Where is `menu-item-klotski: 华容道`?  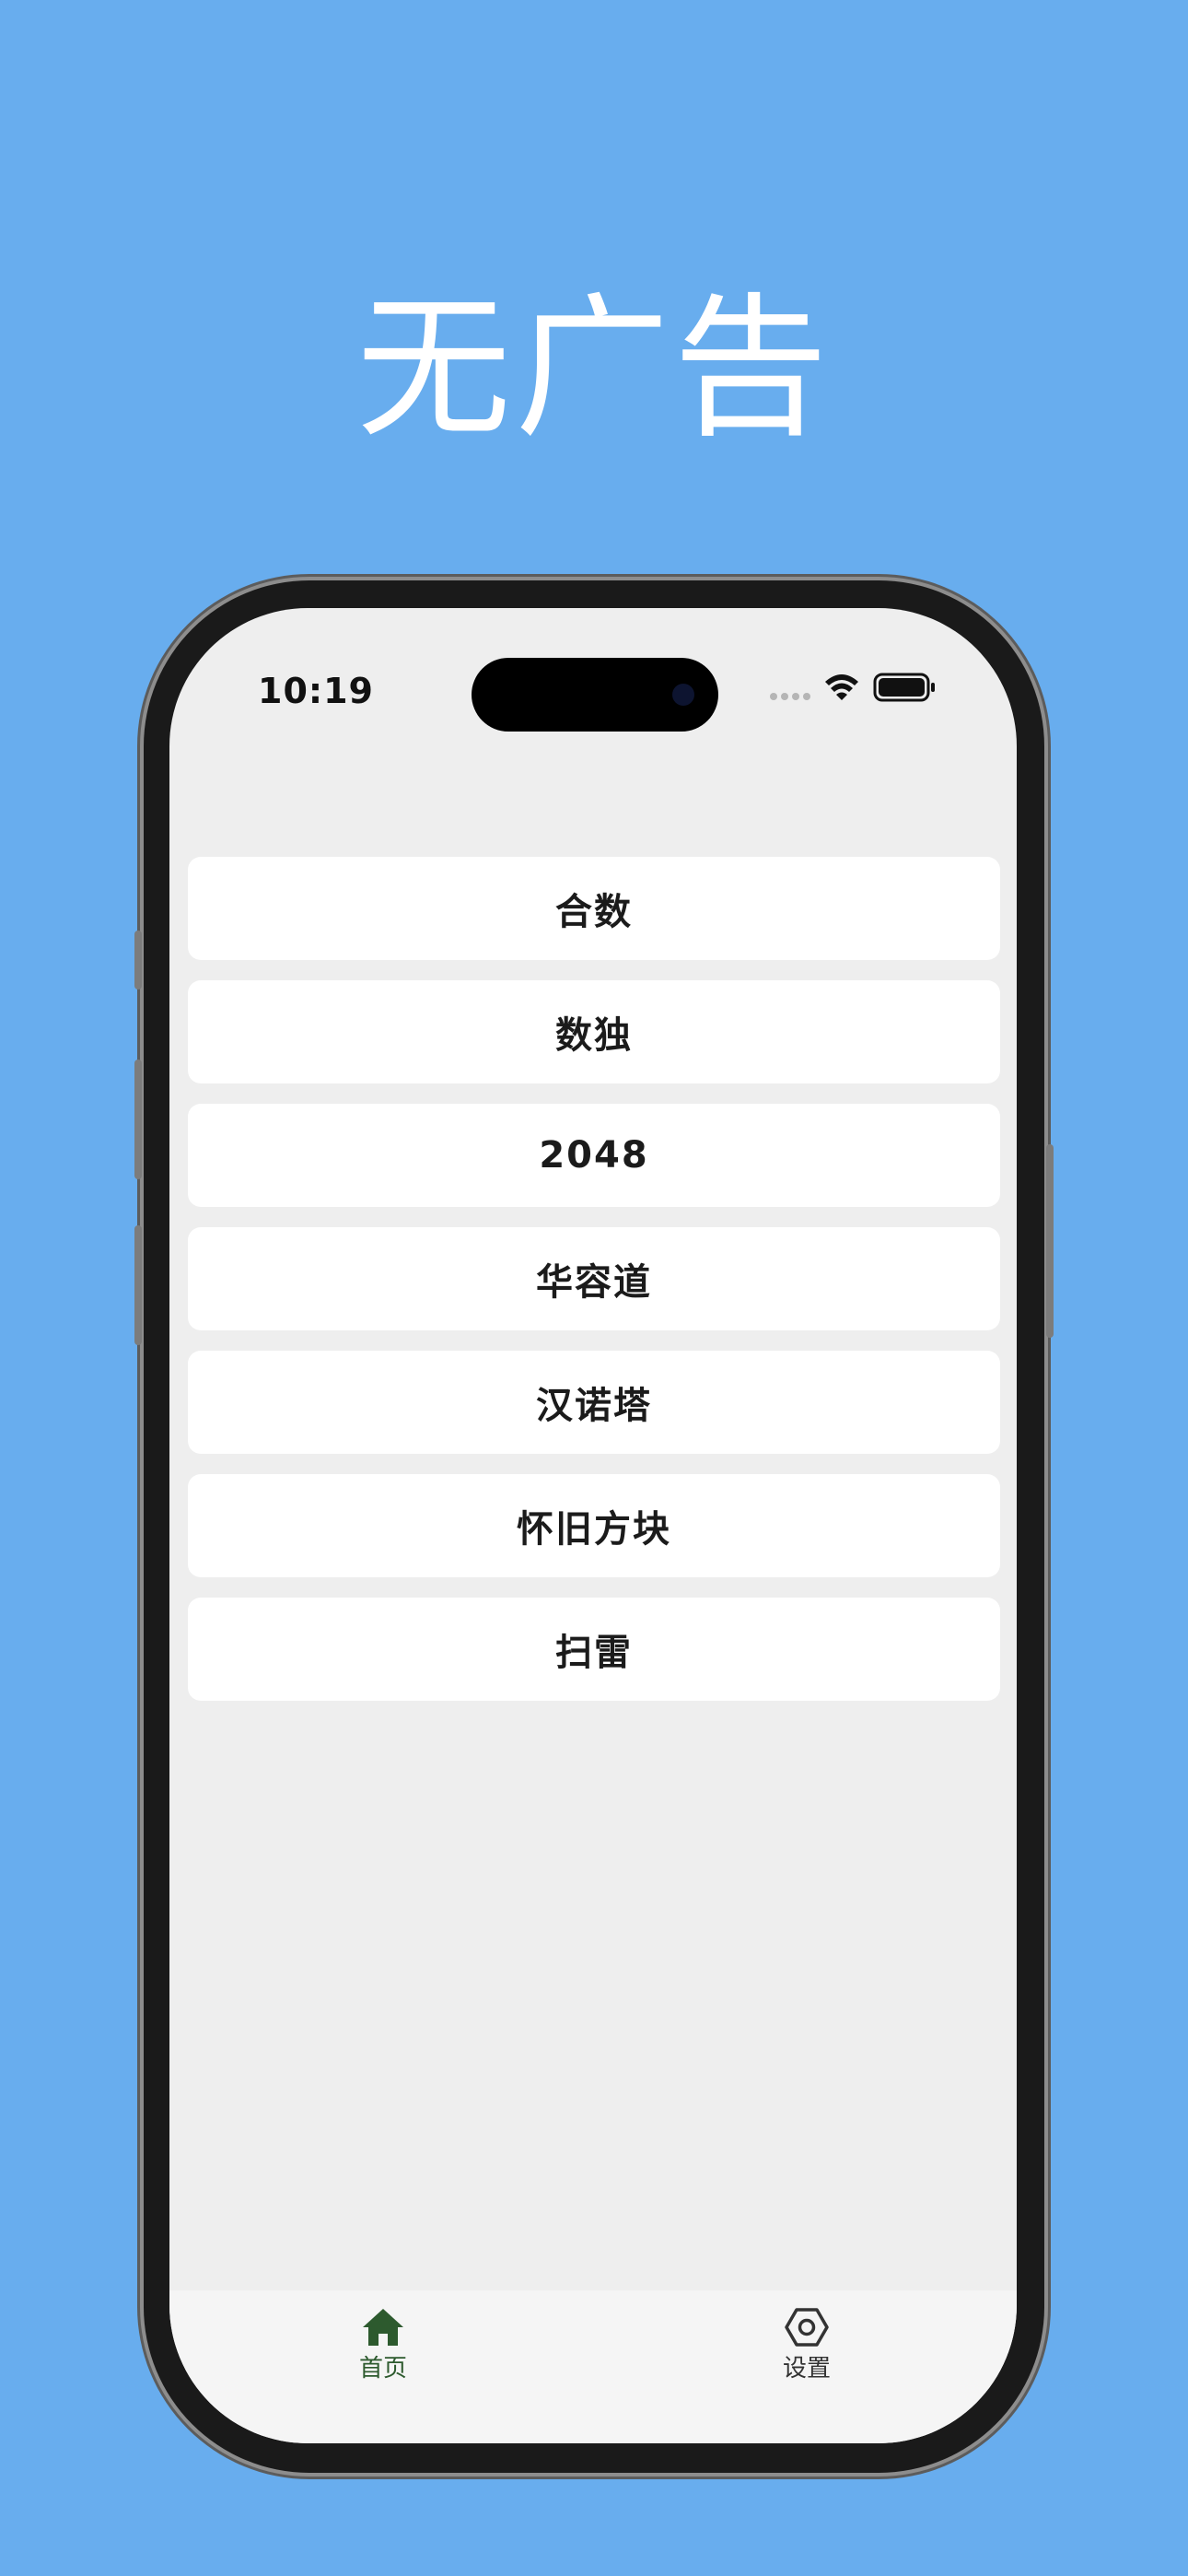
menu-item-klotski: 华容道 is located at coordinates (594, 1278).